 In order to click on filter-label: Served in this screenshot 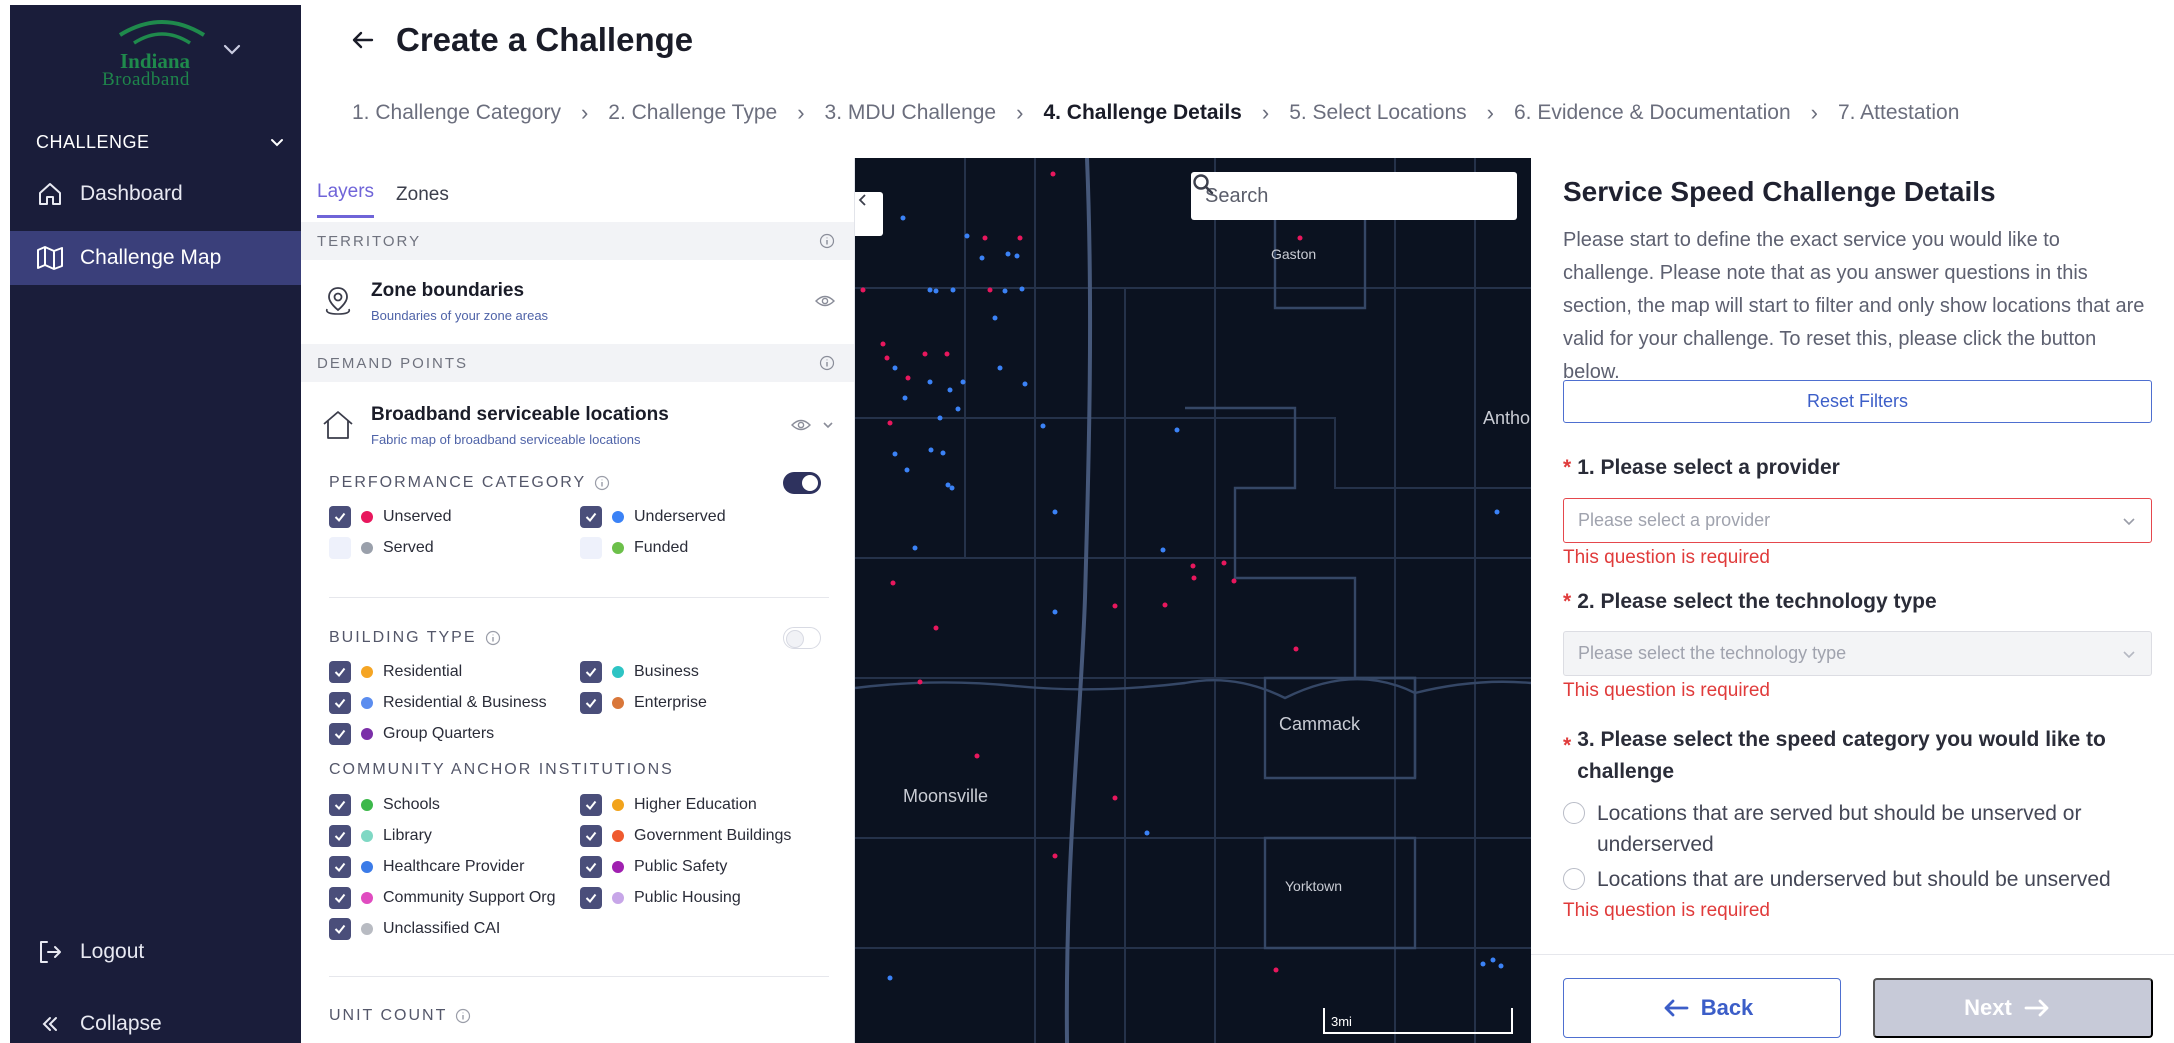, I will do `click(408, 547)`.